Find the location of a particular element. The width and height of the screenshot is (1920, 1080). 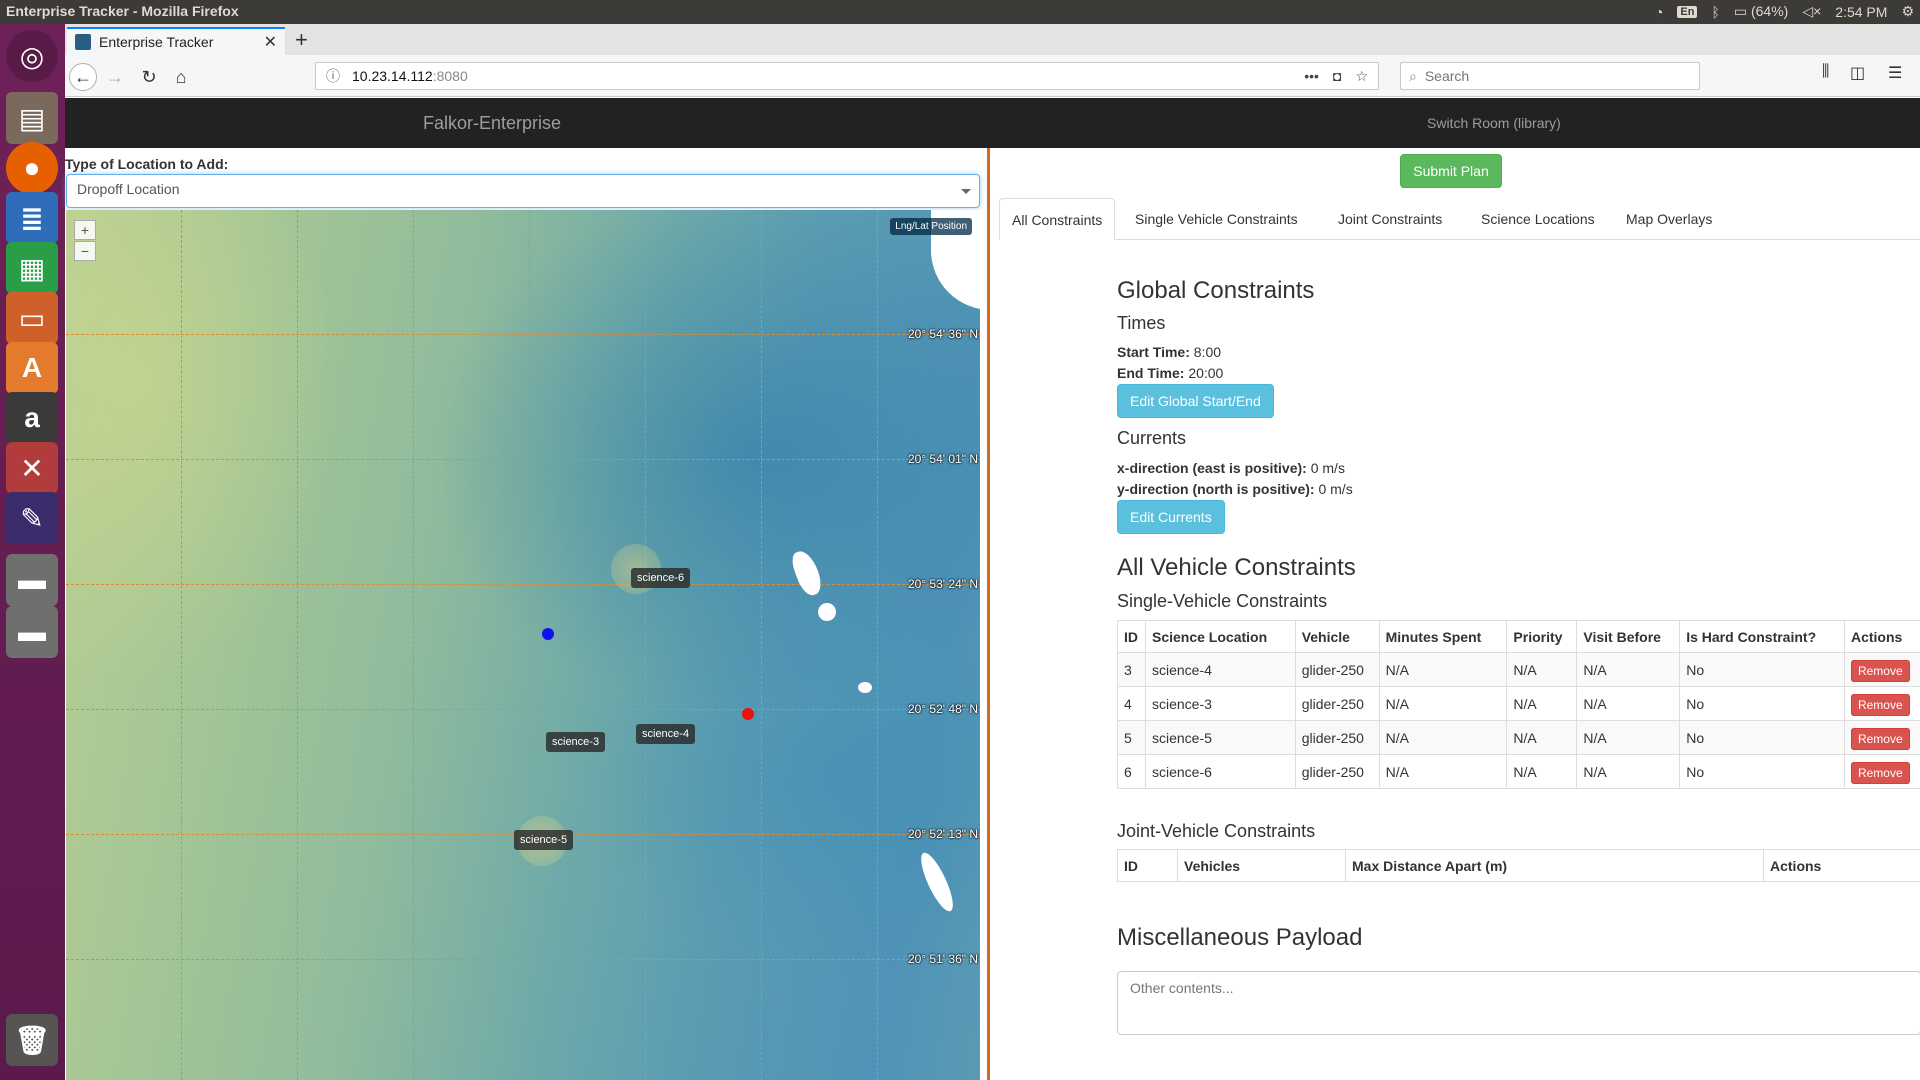

column-header: Minutes Spent is located at coordinates (1443, 636).